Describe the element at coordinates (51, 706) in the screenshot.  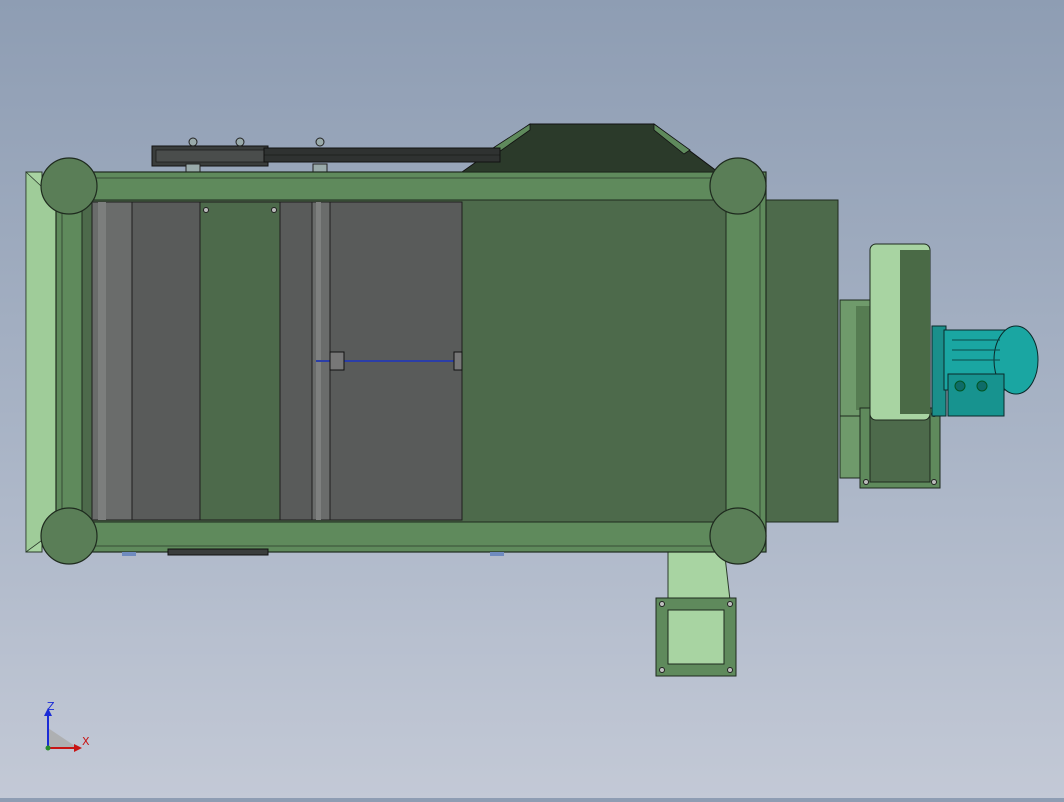
I see `z-axis-label: Z` at that location.